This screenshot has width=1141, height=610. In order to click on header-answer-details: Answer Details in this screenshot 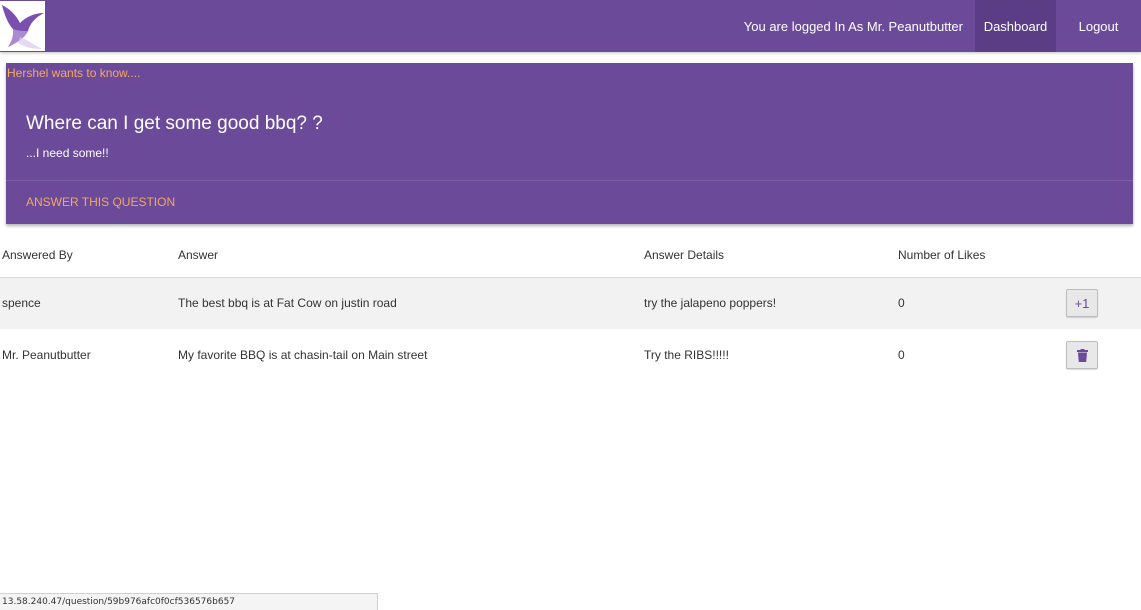, I will do `click(769, 256)`.